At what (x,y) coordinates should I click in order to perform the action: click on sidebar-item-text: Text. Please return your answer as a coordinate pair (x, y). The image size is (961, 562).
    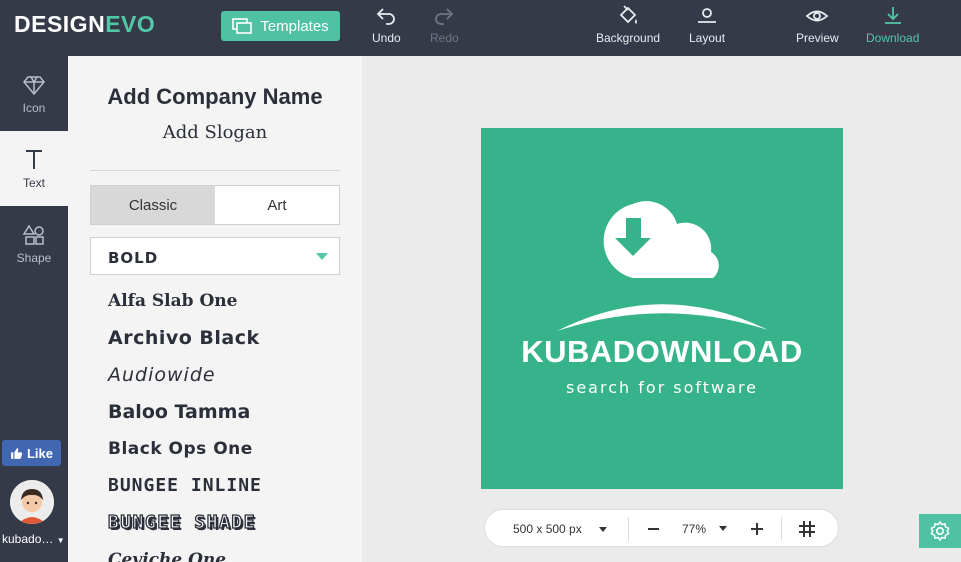
    Looking at the image, I should click on (34, 168).